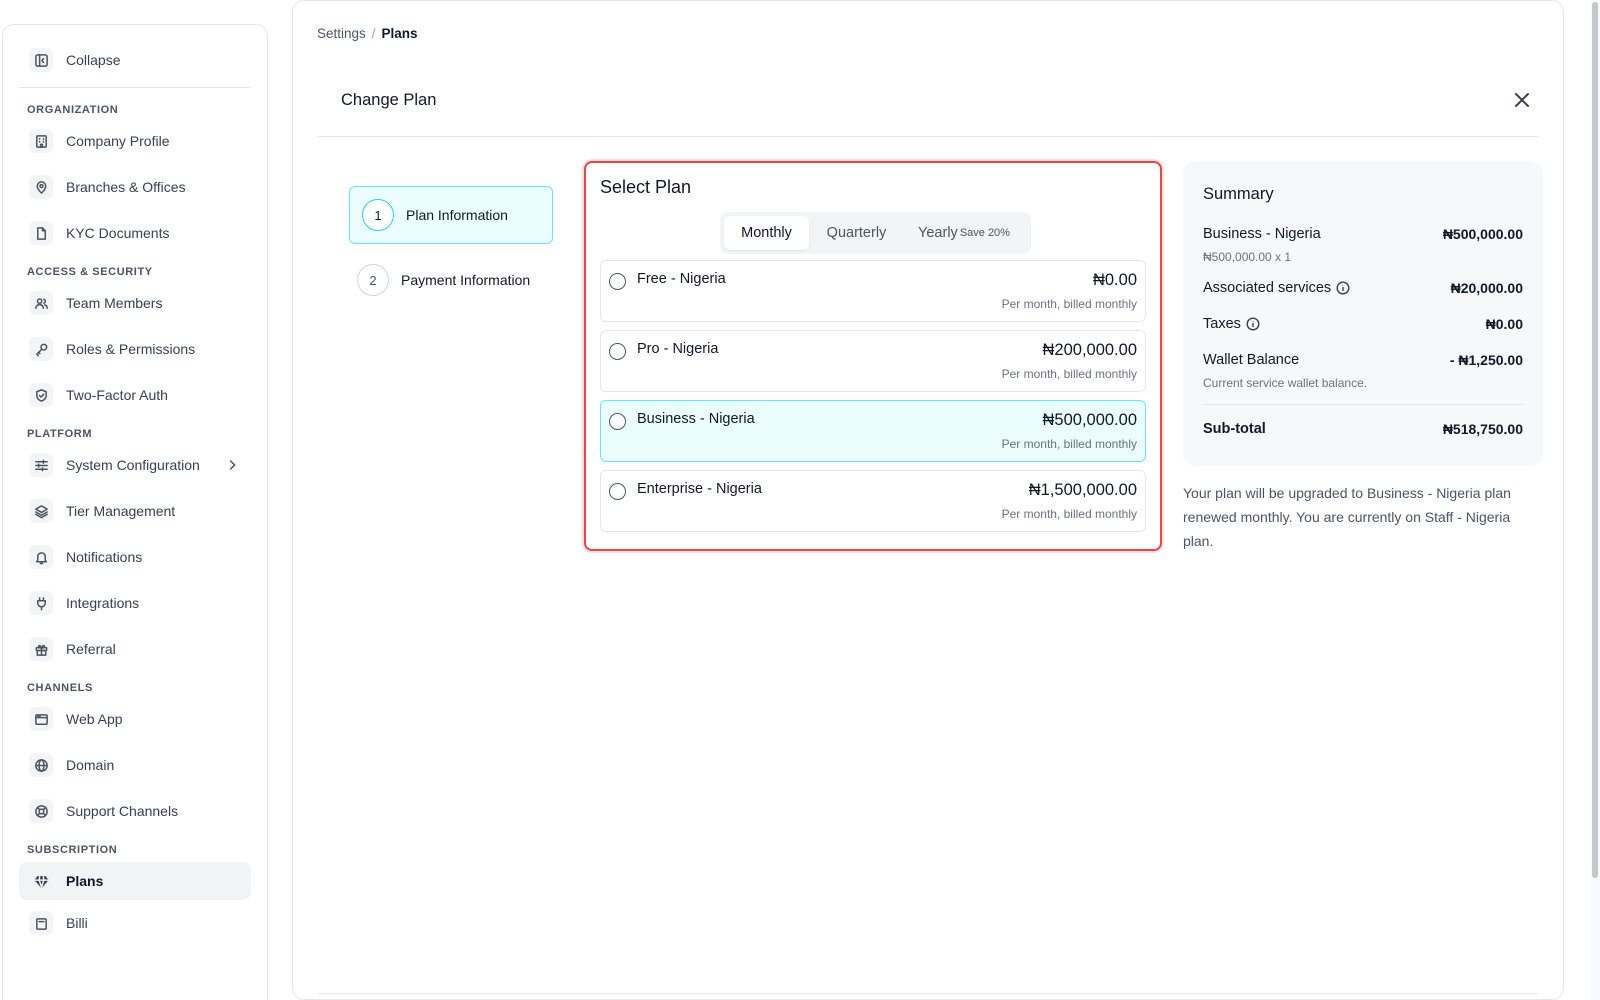  I want to click on sidebar-item-label: Roles & Permissions, so click(131, 349).